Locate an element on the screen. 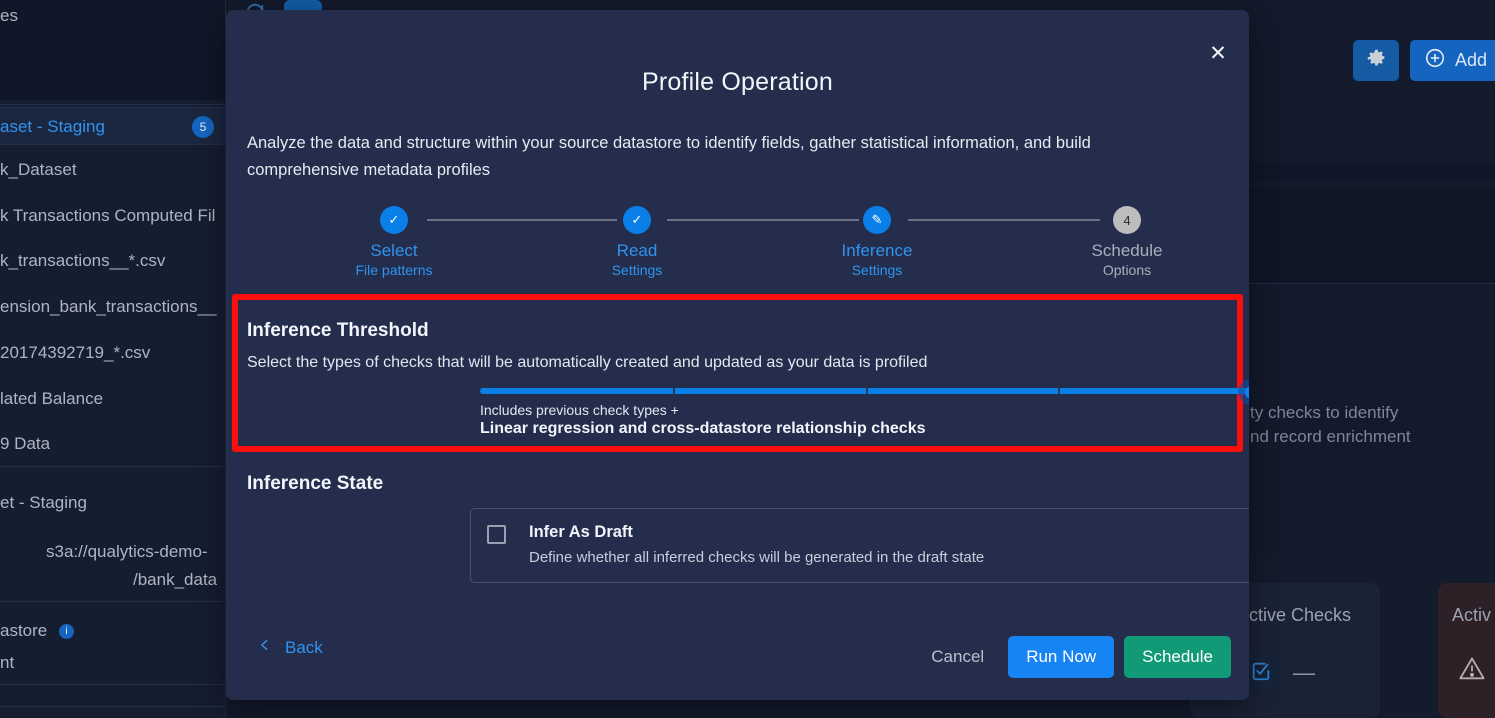  back-button-label: Back is located at coordinates (304, 647).